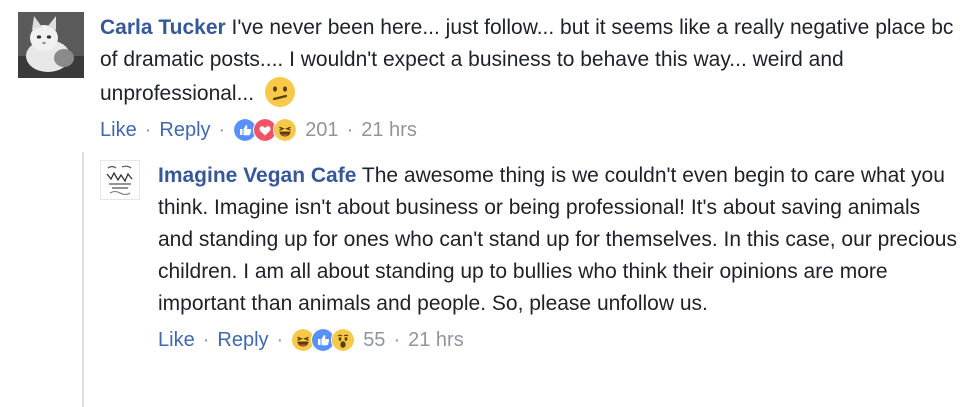 The image size is (980, 407). I want to click on cafe-logo-avatar-icon, so click(120, 180).